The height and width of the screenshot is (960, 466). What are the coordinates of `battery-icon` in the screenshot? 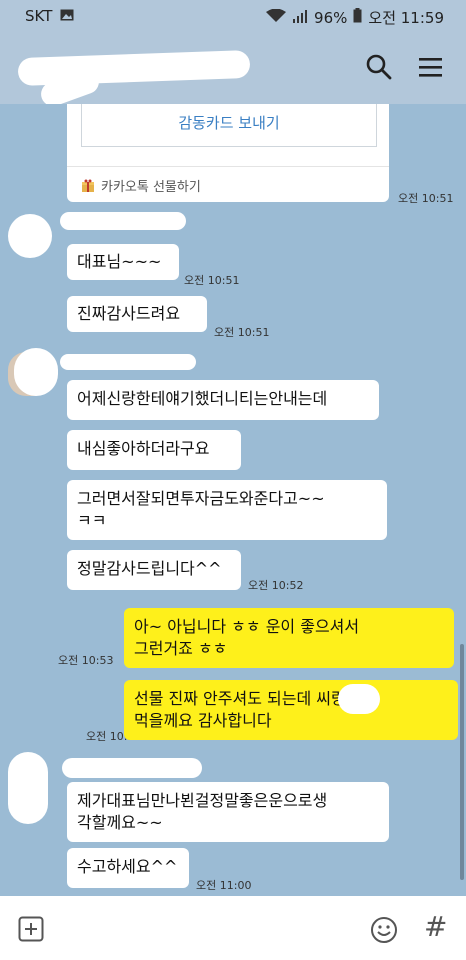 It's located at (357, 17).